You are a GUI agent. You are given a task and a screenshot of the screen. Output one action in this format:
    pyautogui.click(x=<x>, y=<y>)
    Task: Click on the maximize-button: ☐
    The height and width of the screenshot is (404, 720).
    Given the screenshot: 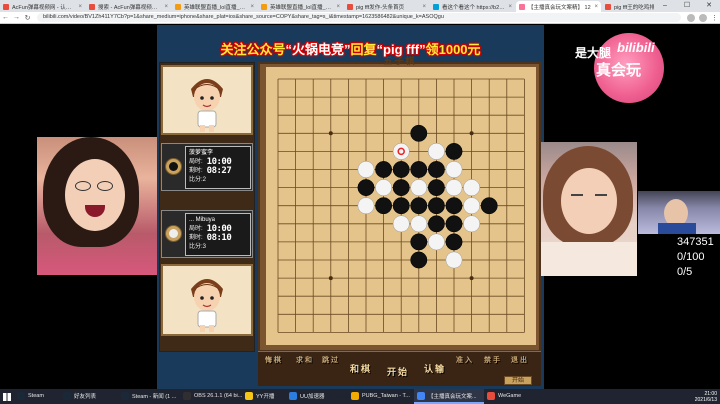 What is the action you would take?
    pyautogui.click(x=687, y=6)
    